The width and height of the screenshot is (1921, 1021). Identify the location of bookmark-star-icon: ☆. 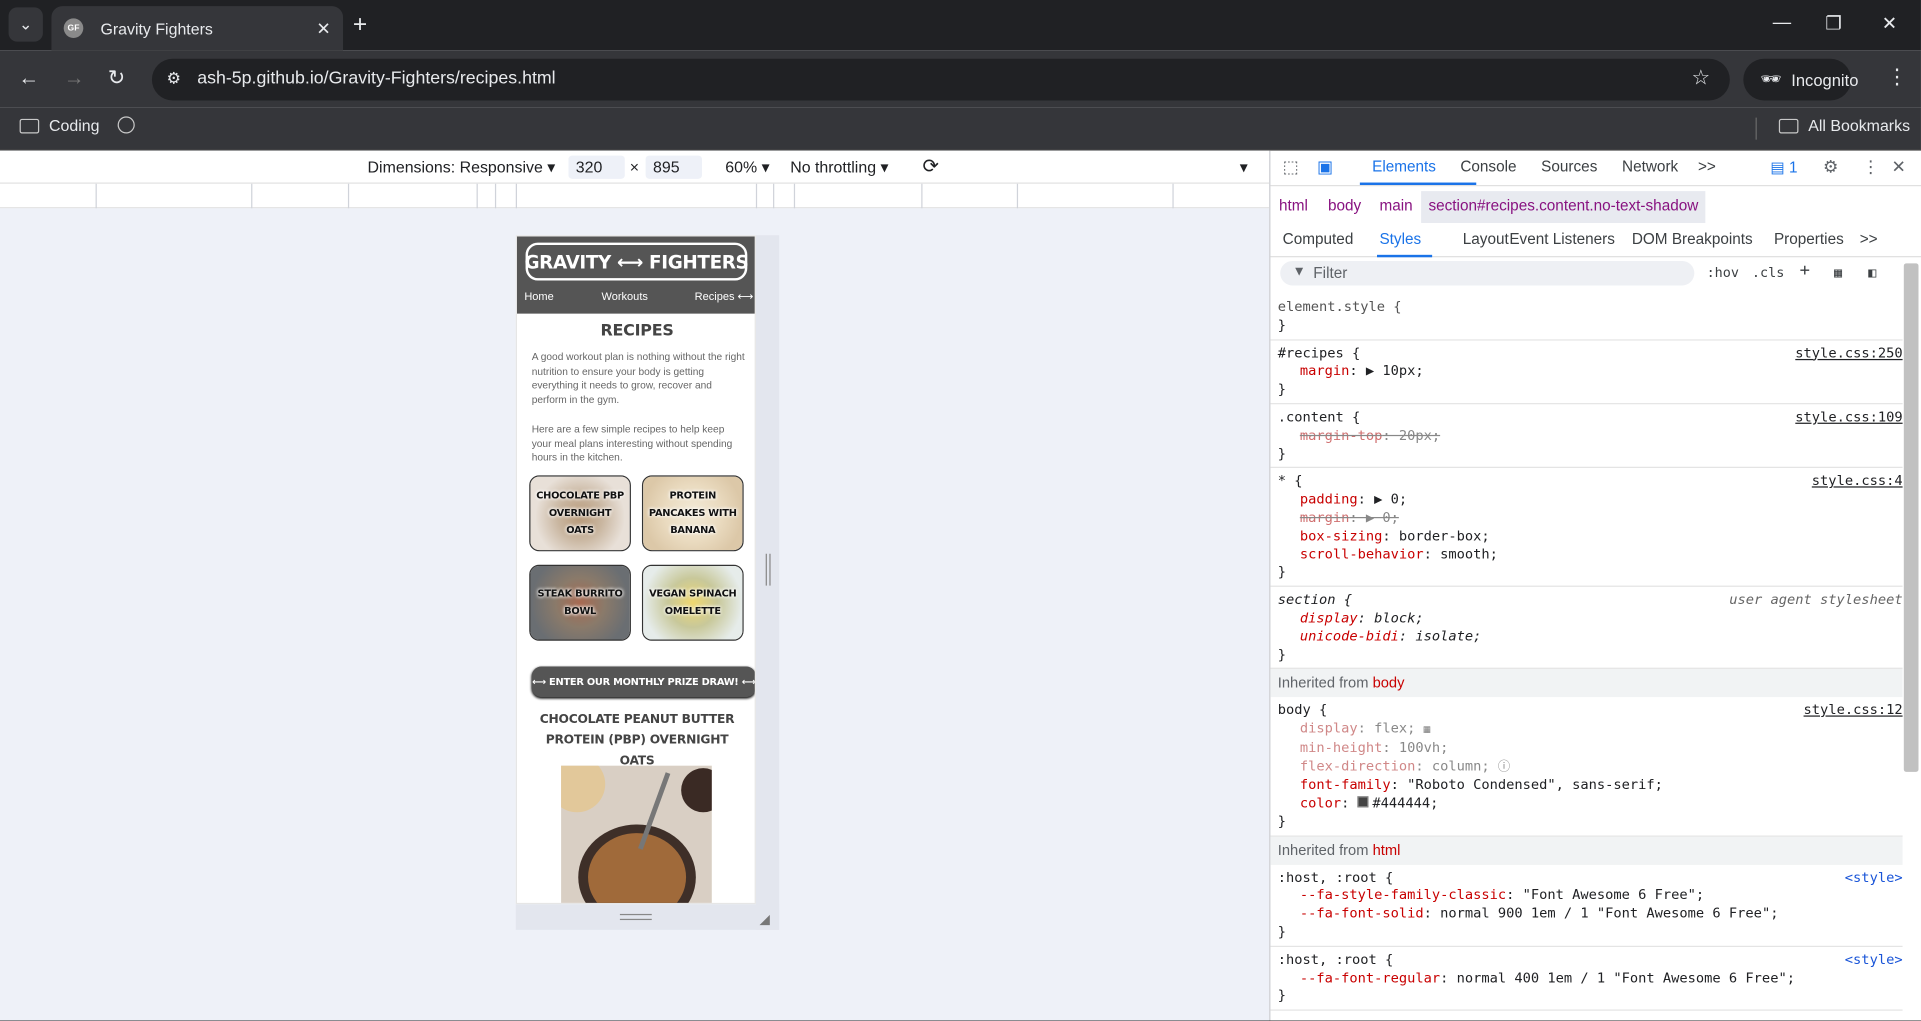
(1701, 78).